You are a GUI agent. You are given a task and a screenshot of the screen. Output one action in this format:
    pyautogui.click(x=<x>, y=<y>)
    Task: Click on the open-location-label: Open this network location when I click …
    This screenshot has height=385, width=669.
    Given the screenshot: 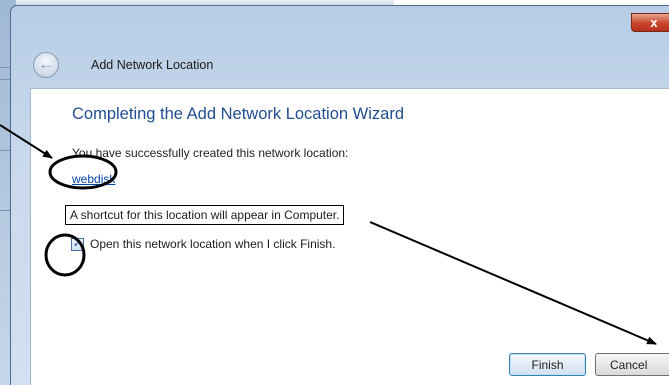 What is the action you would take?
    pyautogui.click(x=213, y=244)
    